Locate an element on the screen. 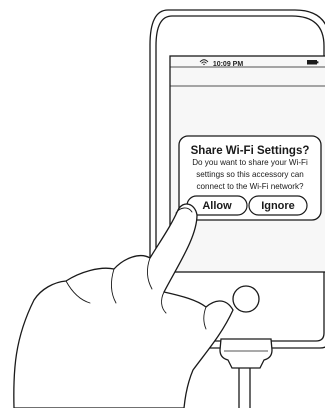 The height and width of the screenshot is (408, 325). ignore-button-label: Ignore is located at coordinates (278, 206).